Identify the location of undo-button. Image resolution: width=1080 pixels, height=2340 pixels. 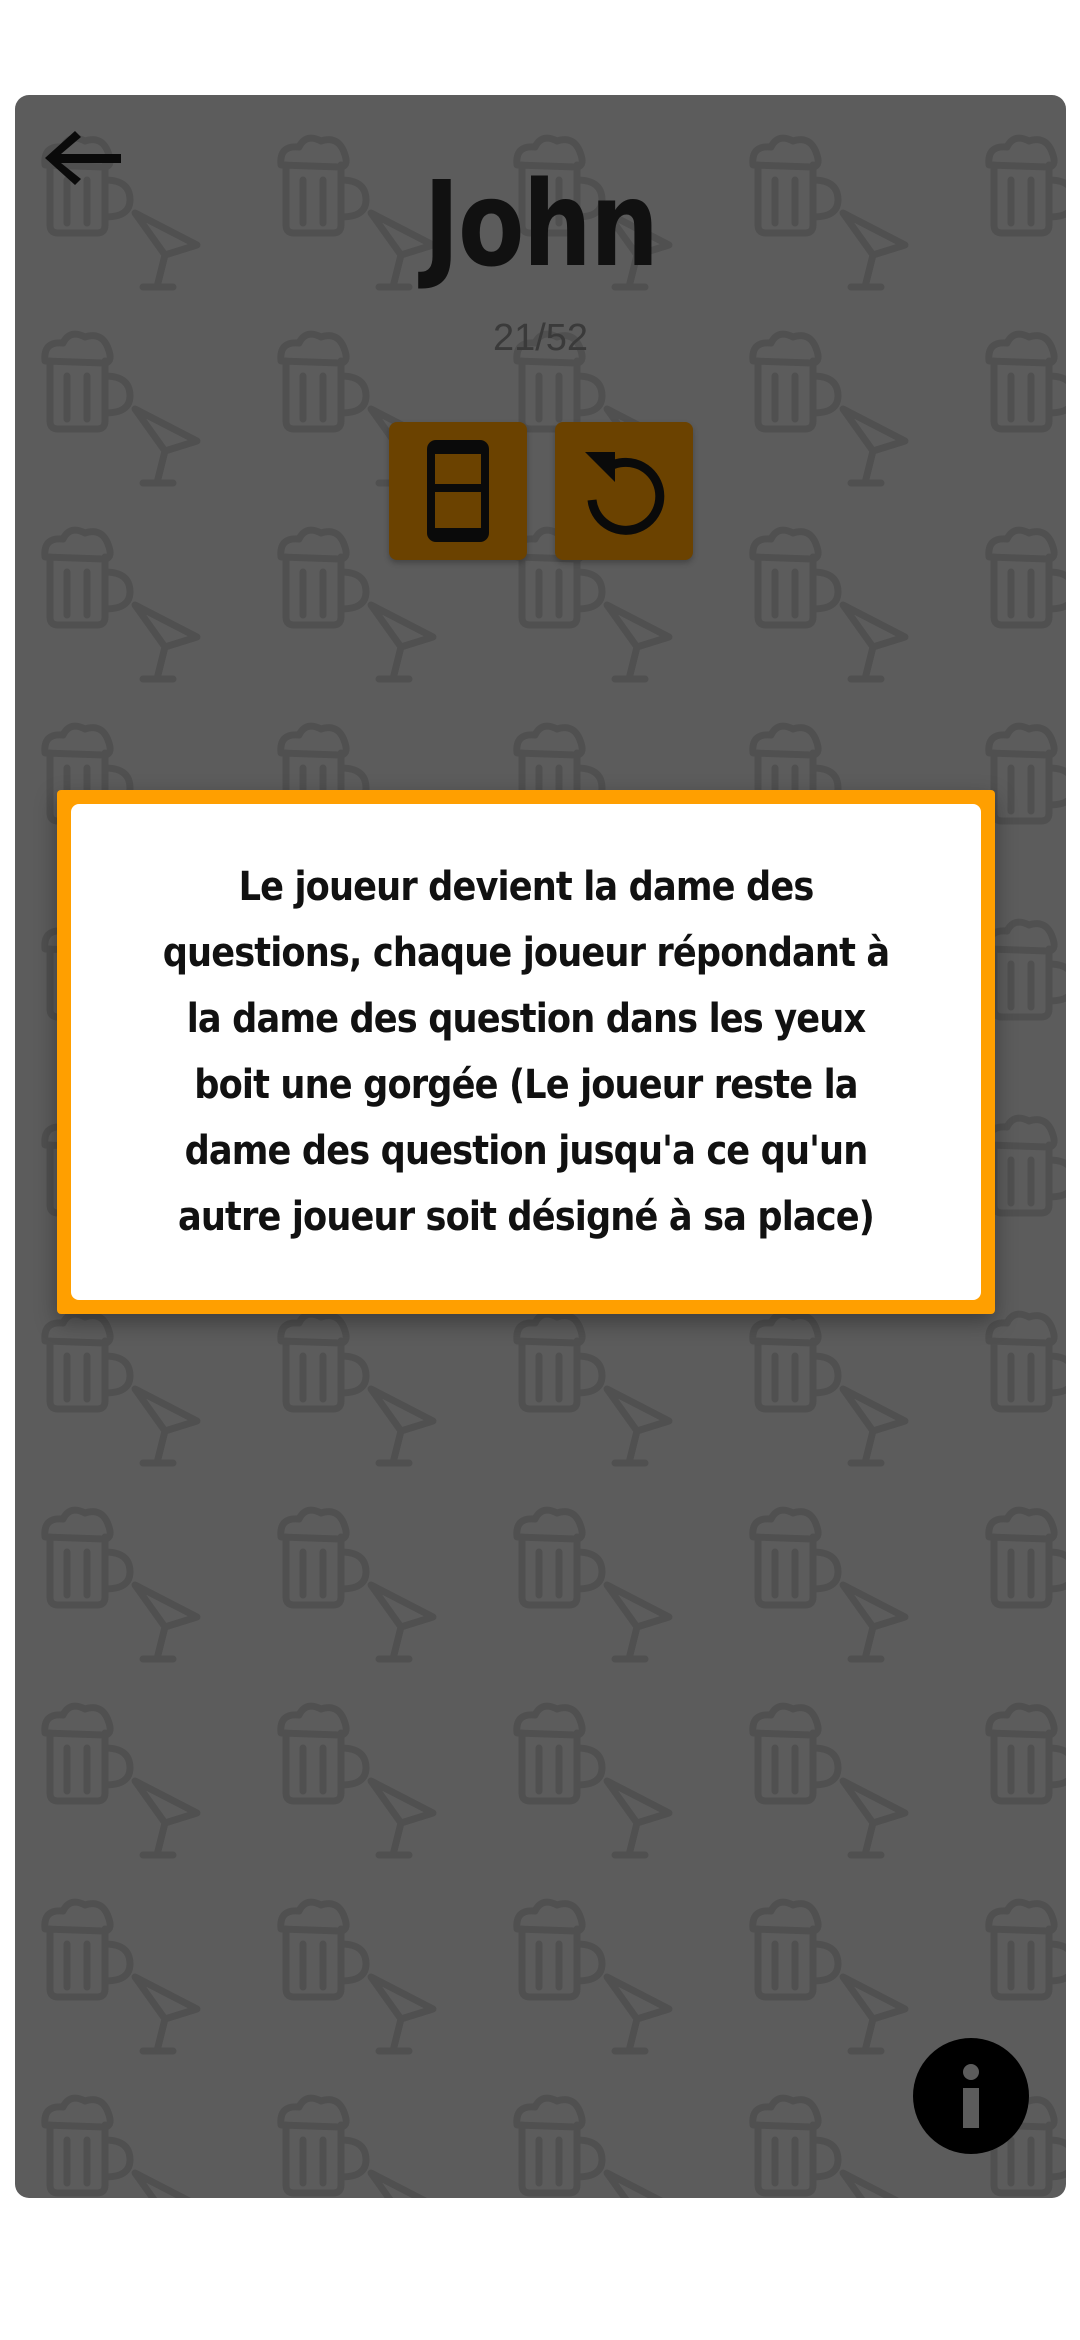
(624, 491).